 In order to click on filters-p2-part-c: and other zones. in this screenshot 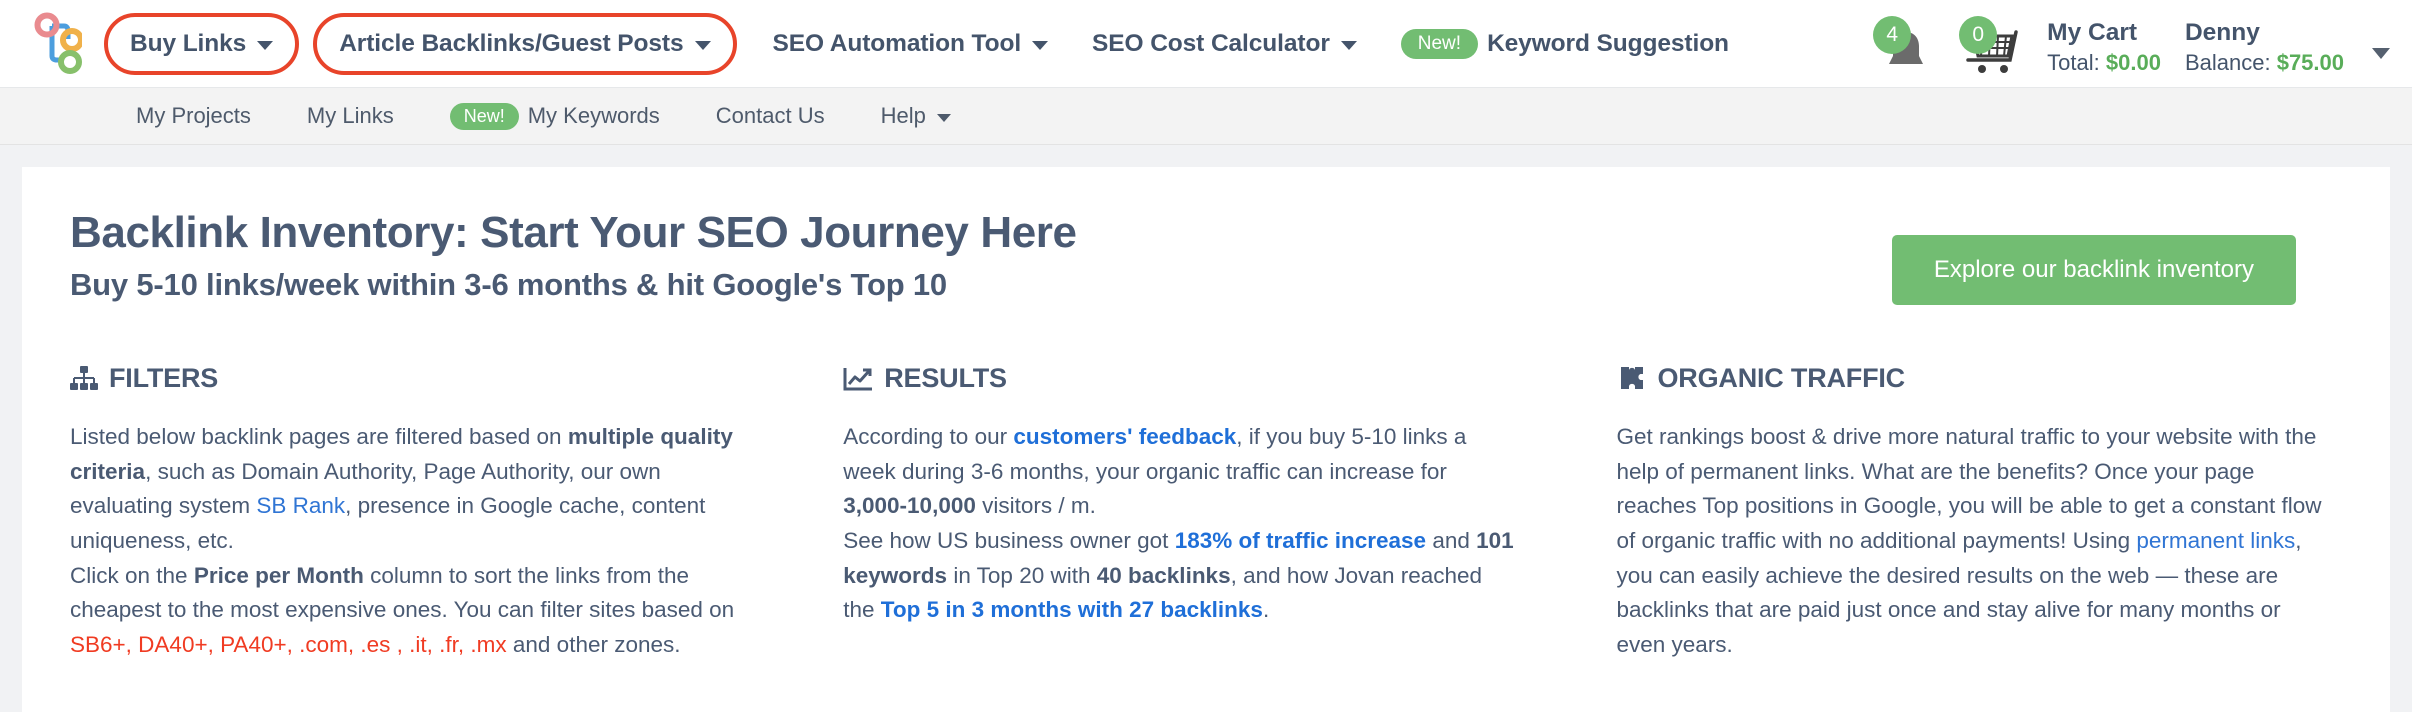, I will do `click(593, 644)`.